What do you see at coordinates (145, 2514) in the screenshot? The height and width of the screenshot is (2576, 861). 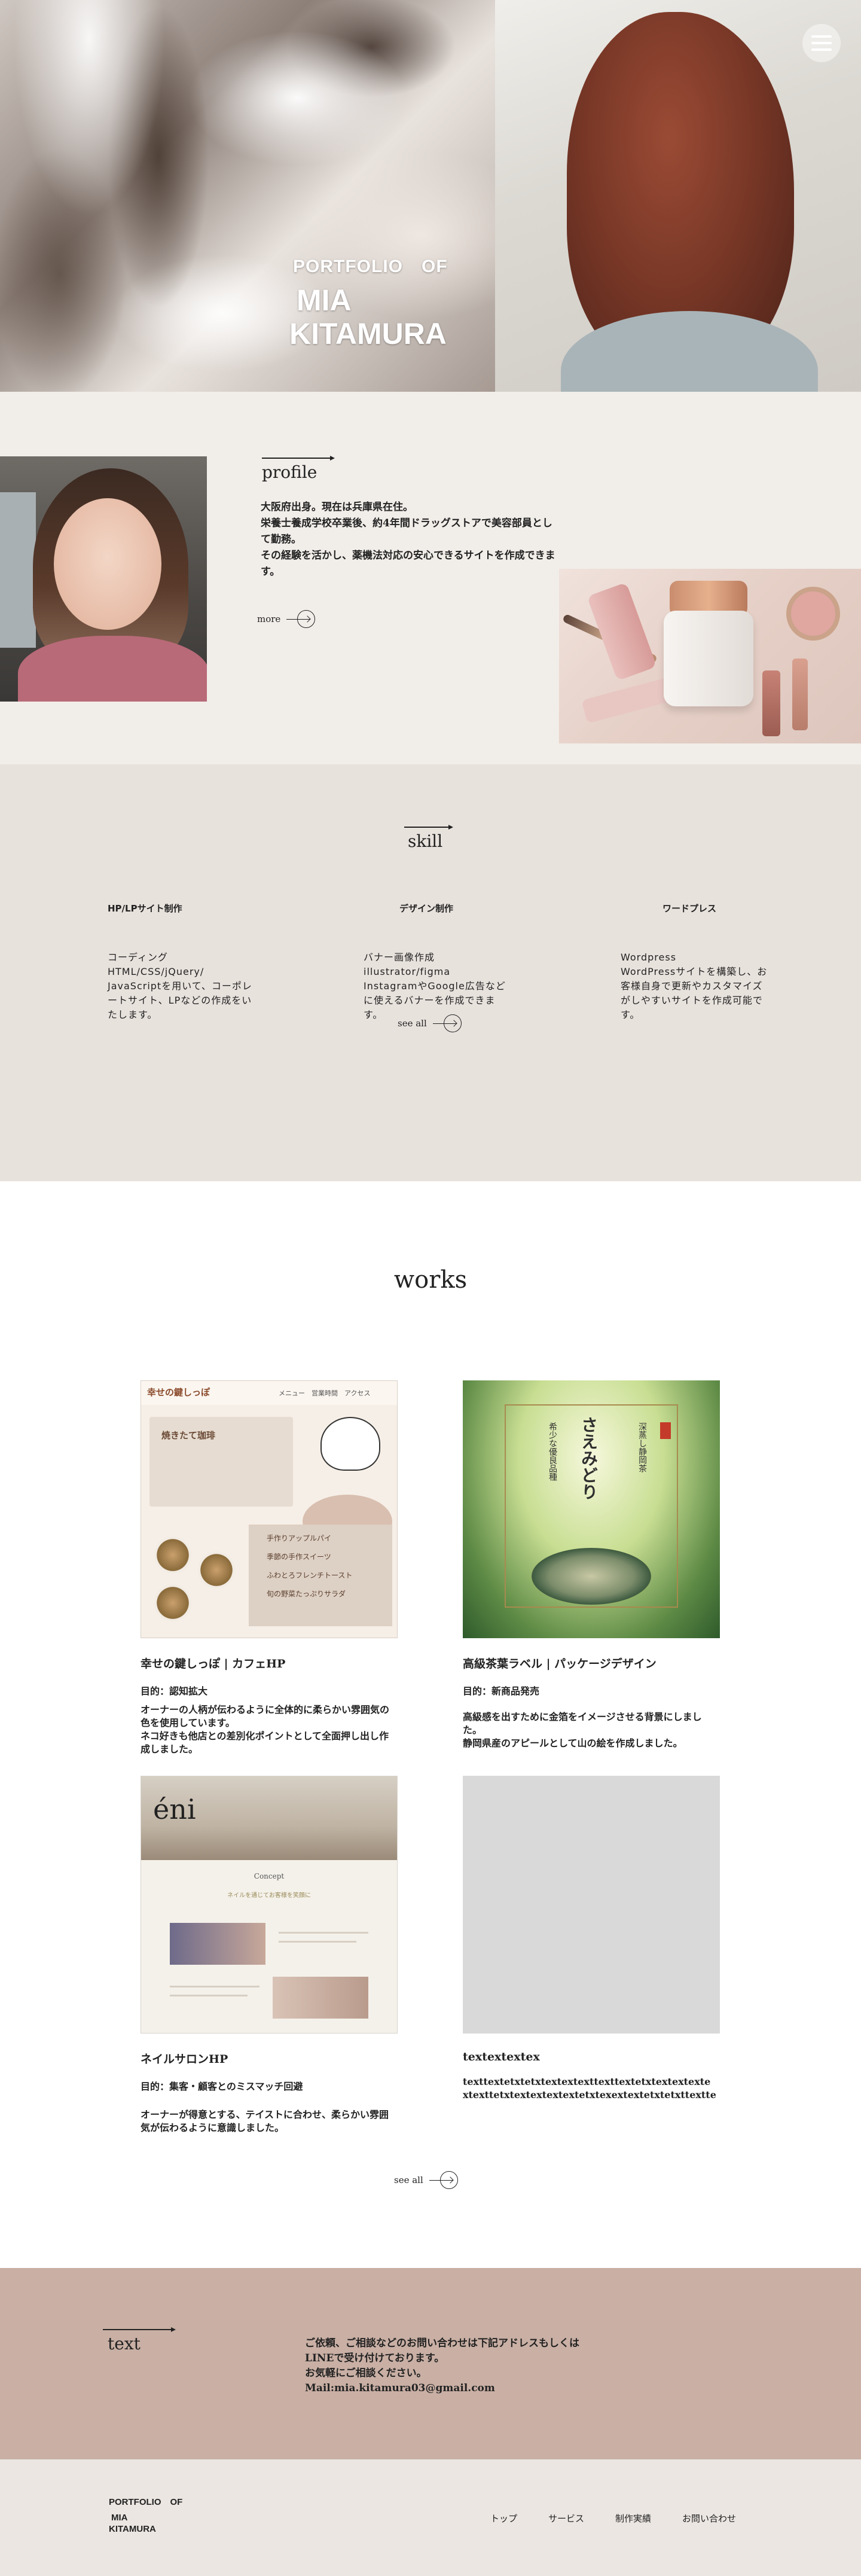 I see `footer-logo: PORTFOLIO OF MIA KITAMURA` at bounding box center [145, 2514].